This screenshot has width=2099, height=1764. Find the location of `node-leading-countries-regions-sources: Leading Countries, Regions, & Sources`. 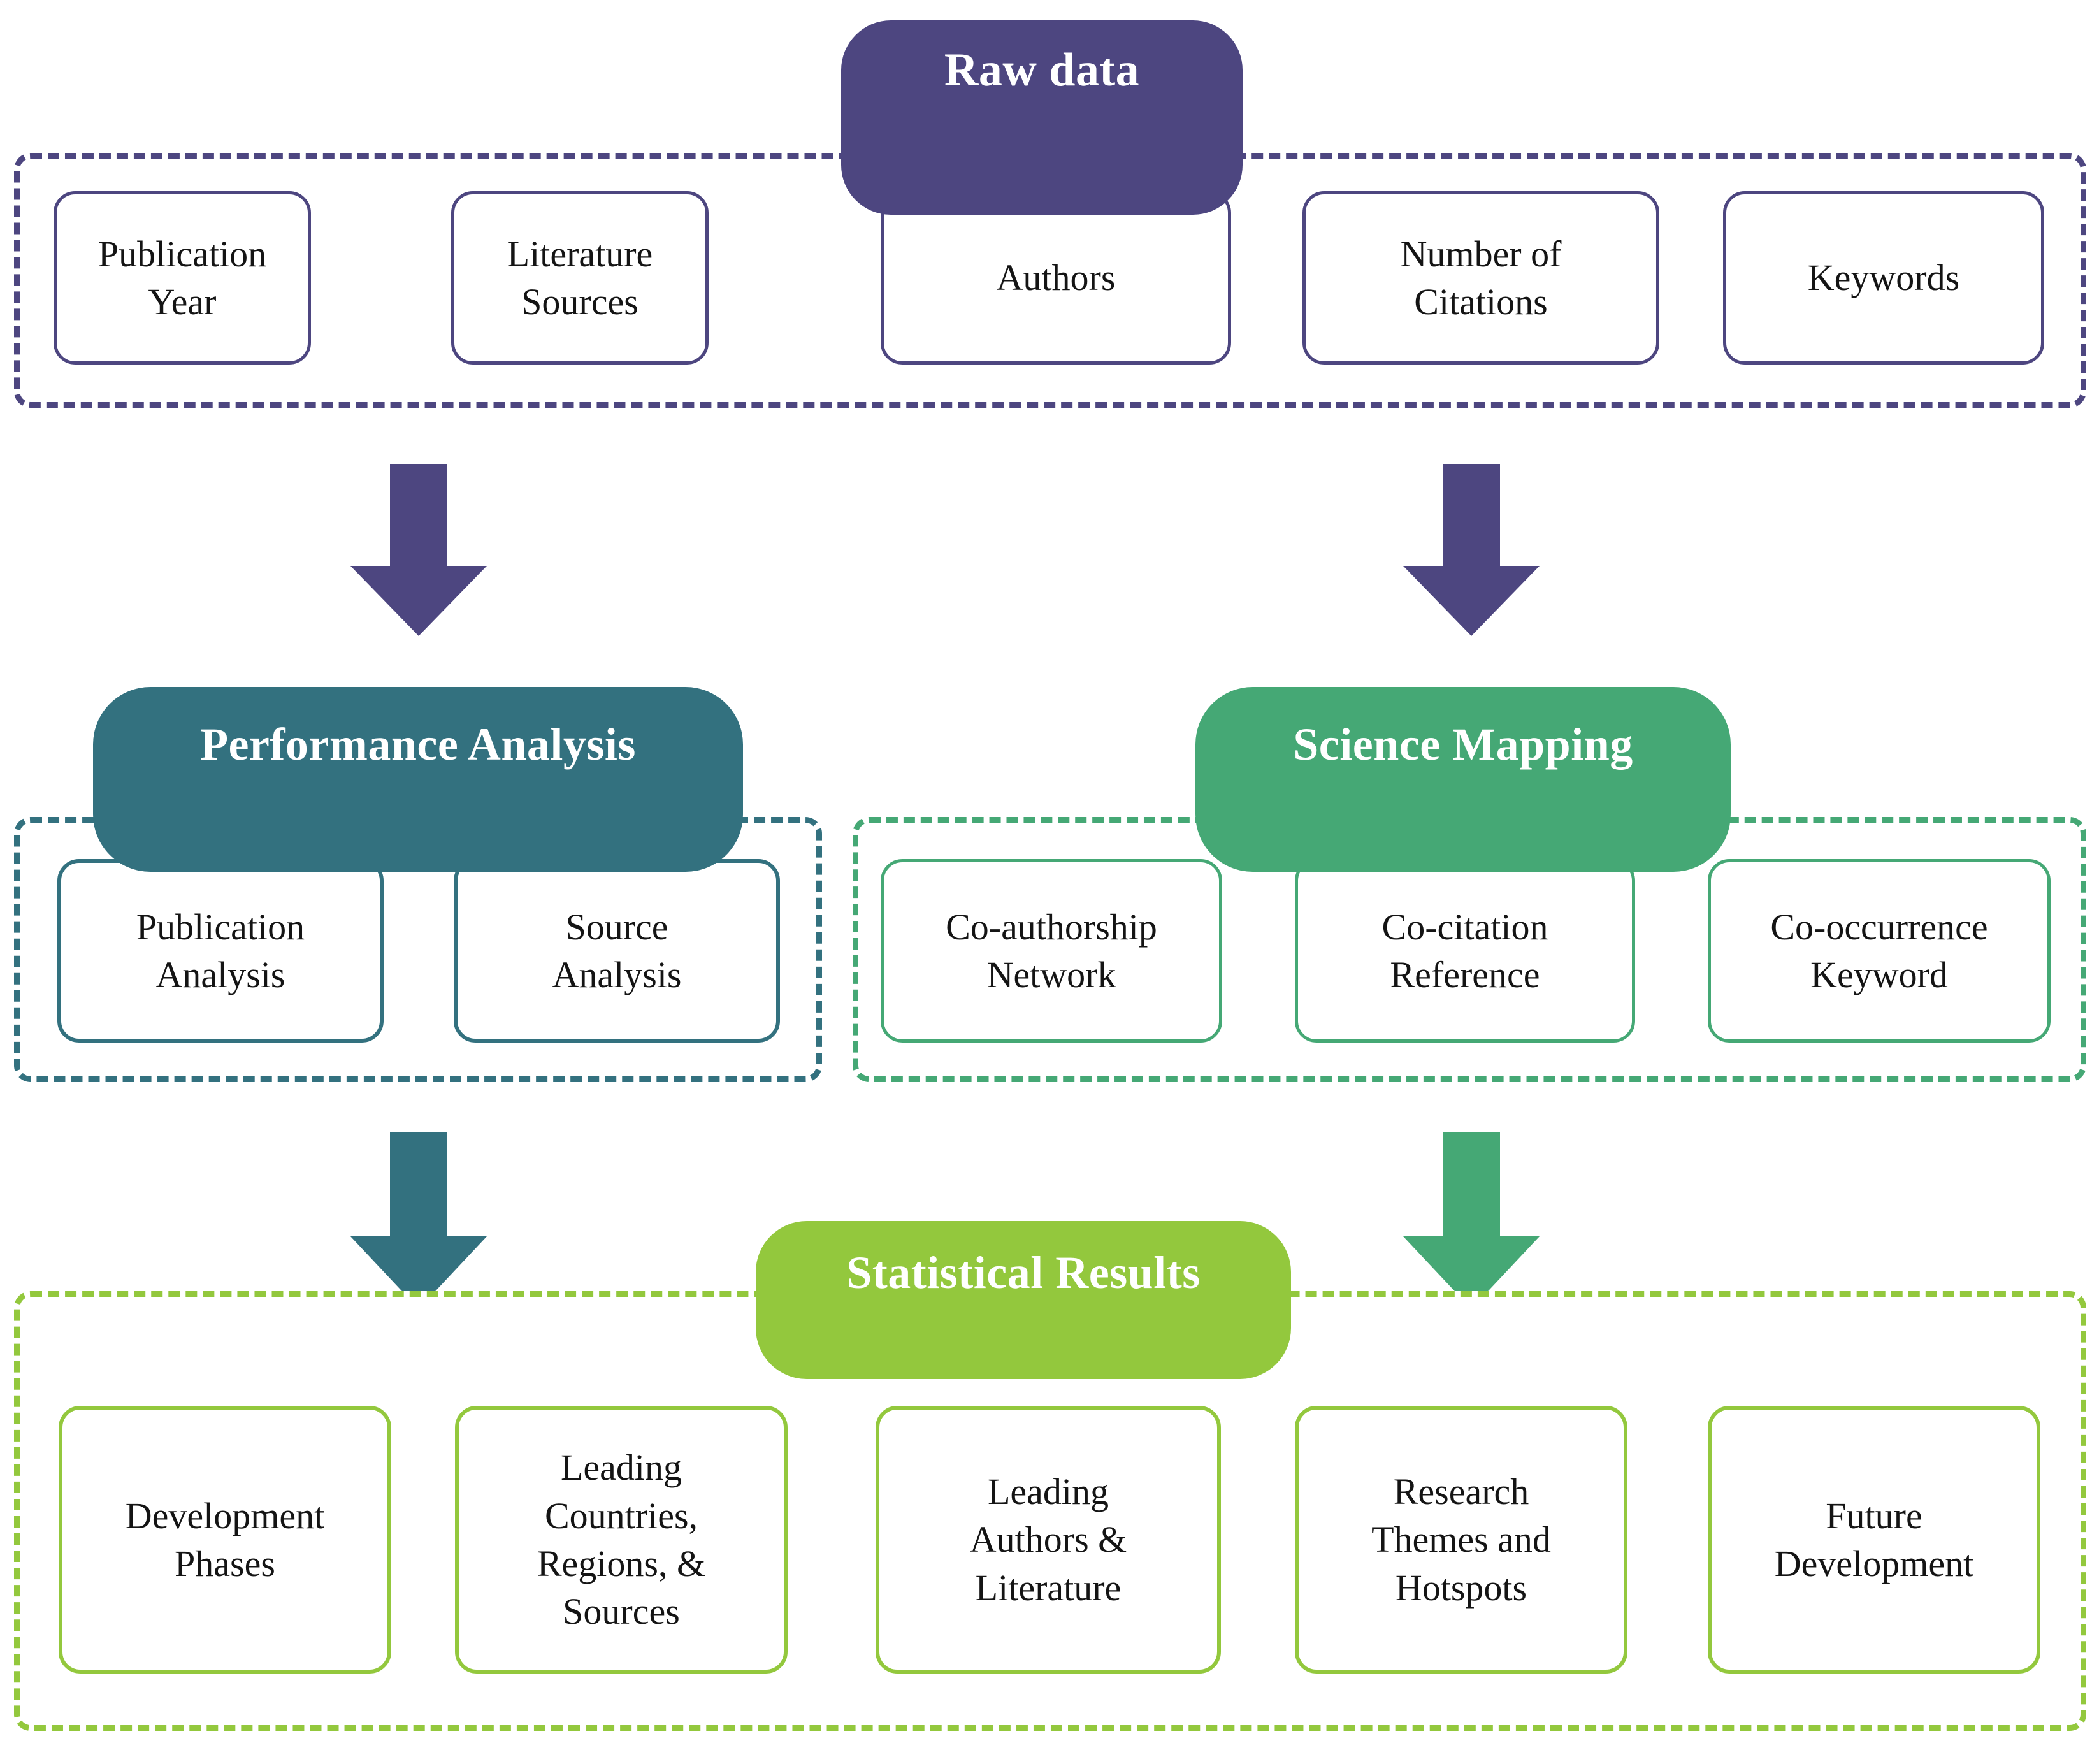

node-leading-countries-regions-sources: Leading Countries, Regions, & Sources is located at coordinates (621, 1540).